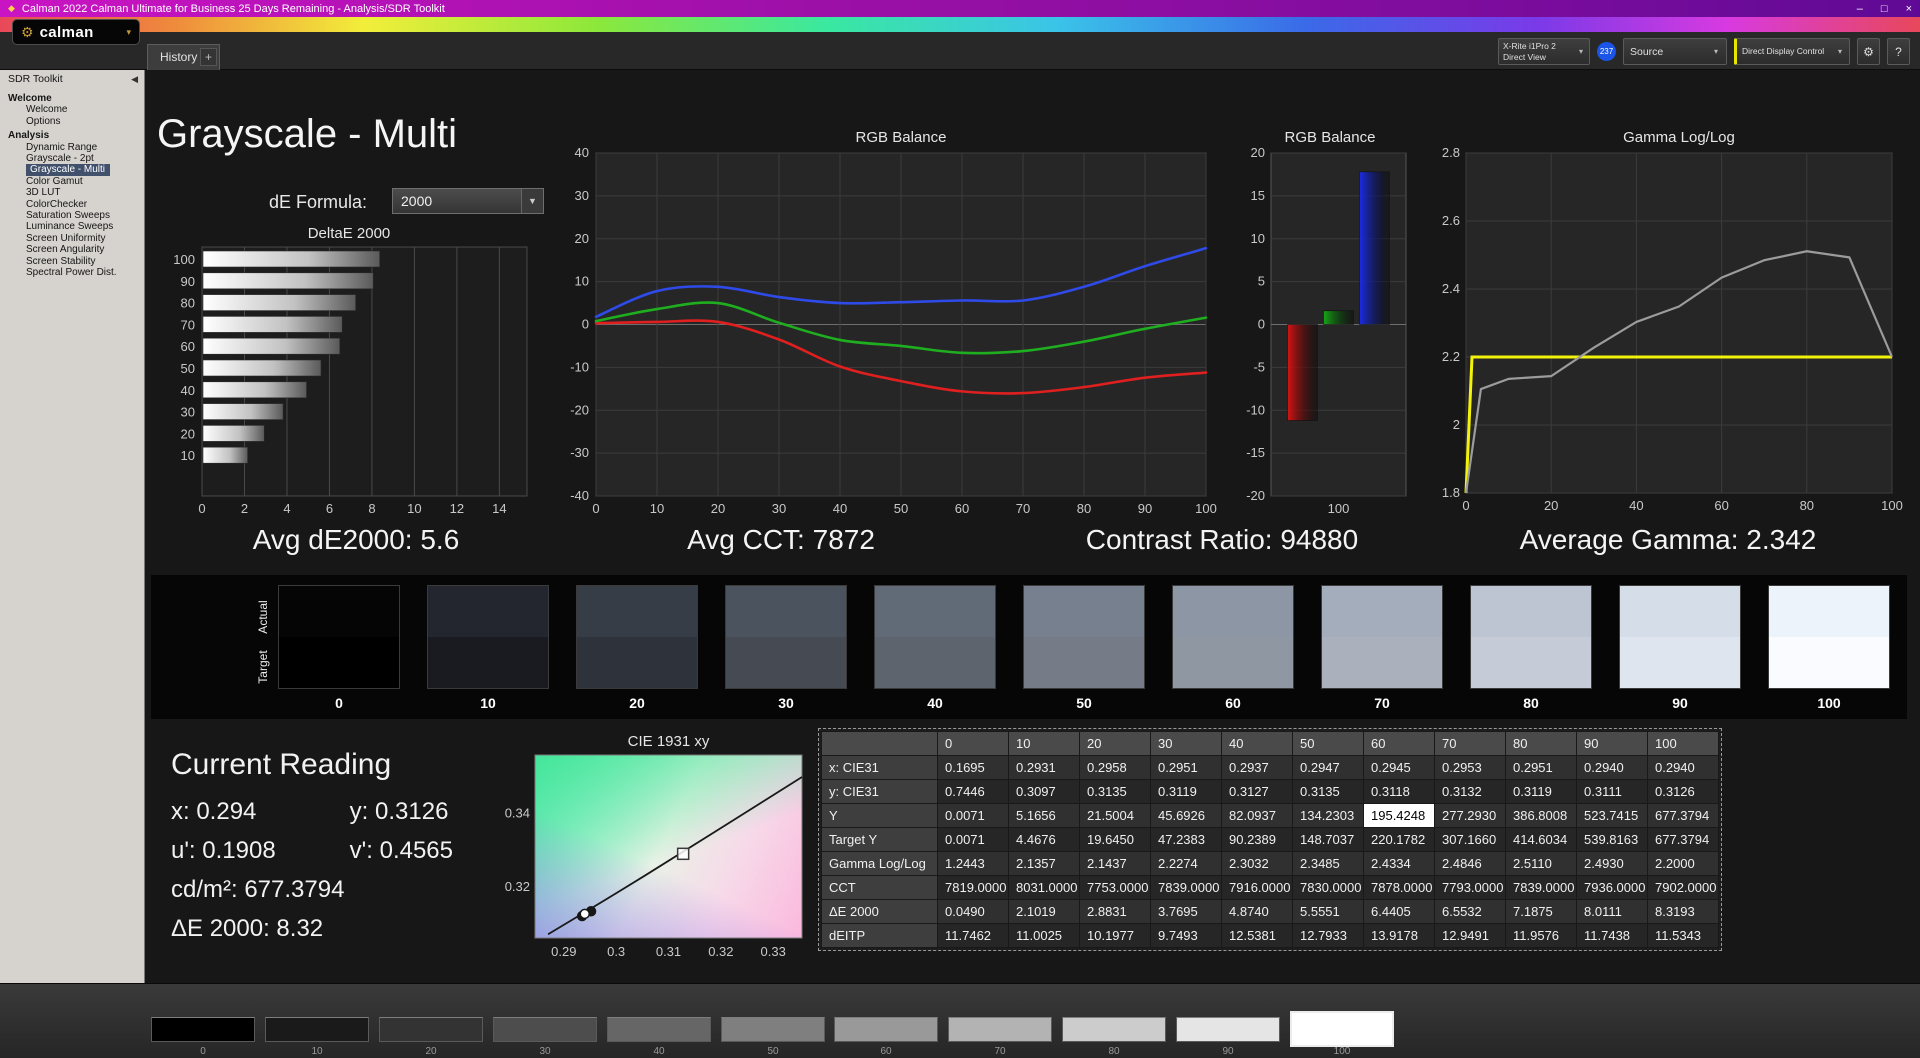 The height and width of the screenshot is (1058, 1920). Describe the element at coordinates (1257, 743) in the screenshot. I see `table-column-header: 40` at that location.